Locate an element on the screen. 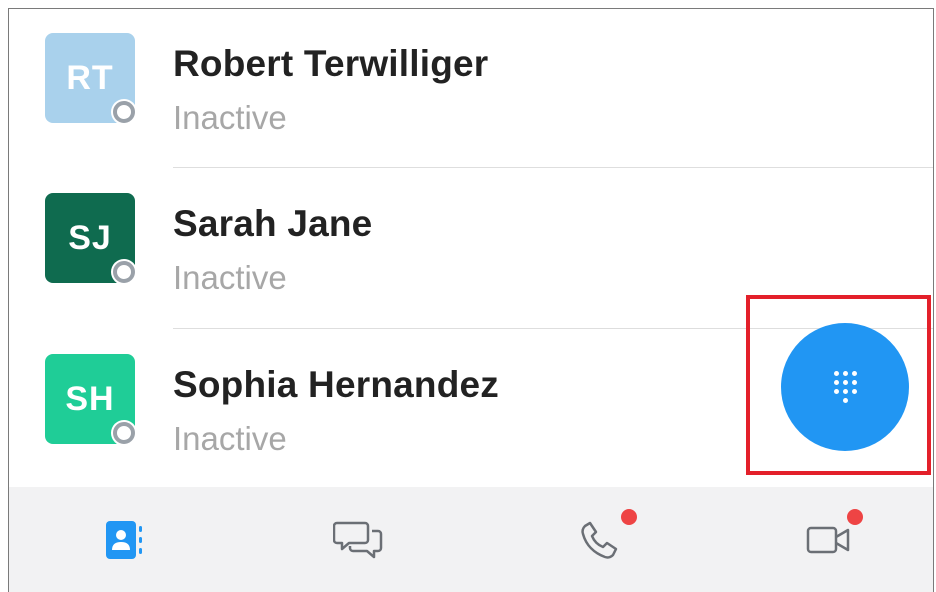 Image resolution: width=936 pixels, height=592 pixels. tab-calls is located at coordinates (601, 539).